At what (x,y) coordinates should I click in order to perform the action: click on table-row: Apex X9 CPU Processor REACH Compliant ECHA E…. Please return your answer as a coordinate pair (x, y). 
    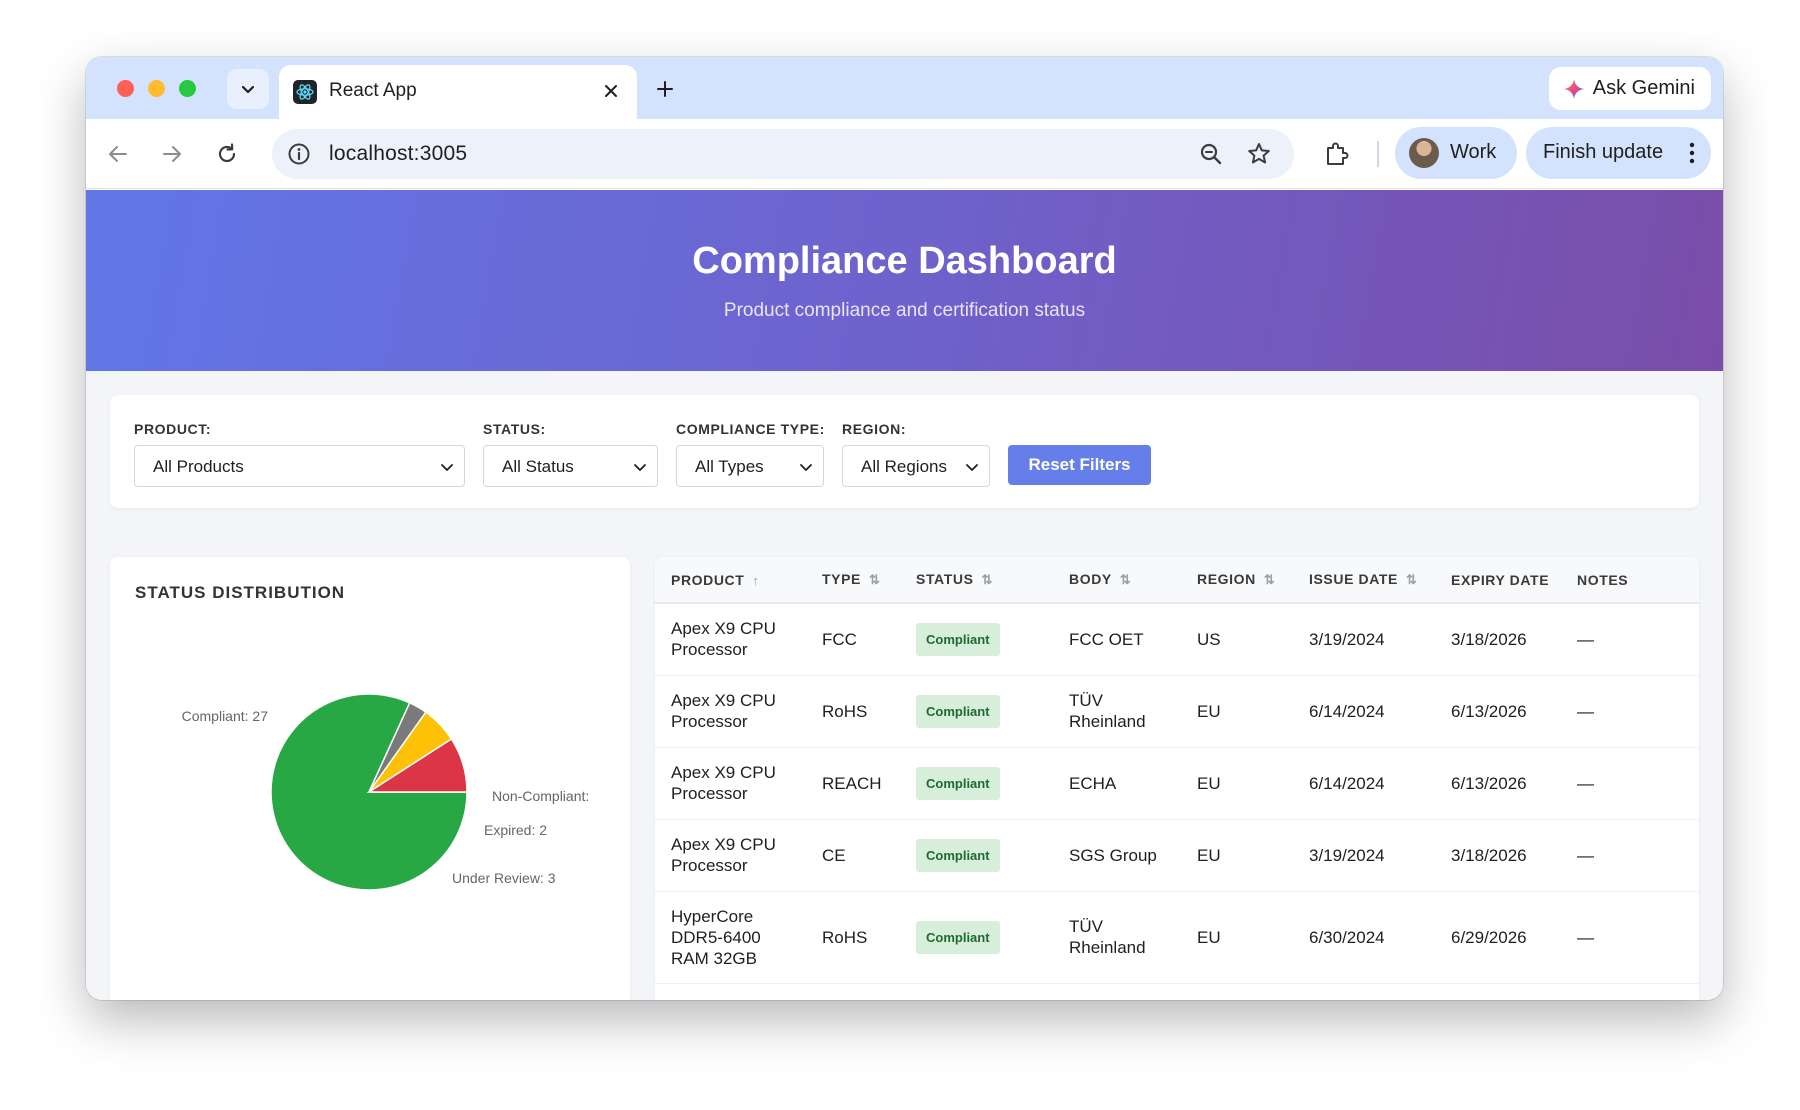
    Looking at the image, I should click on (1177, 783).